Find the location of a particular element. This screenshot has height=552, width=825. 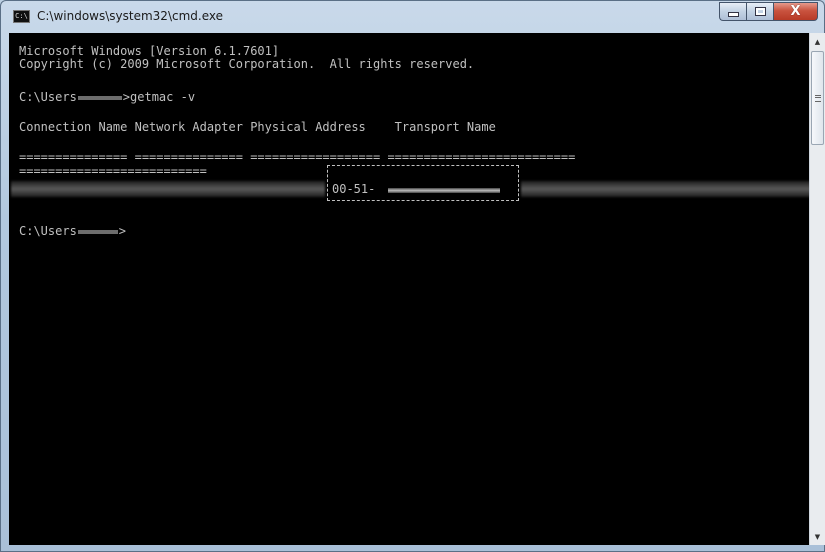

window-title: C:\windows\system32\cmd.exe is located at coordinates (130, 16).